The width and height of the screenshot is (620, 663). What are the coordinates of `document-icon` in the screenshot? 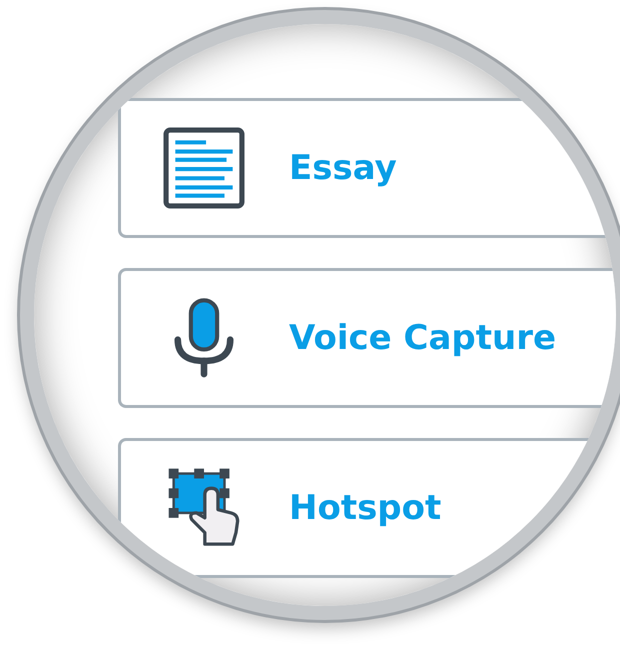 It's located at (204, 168).